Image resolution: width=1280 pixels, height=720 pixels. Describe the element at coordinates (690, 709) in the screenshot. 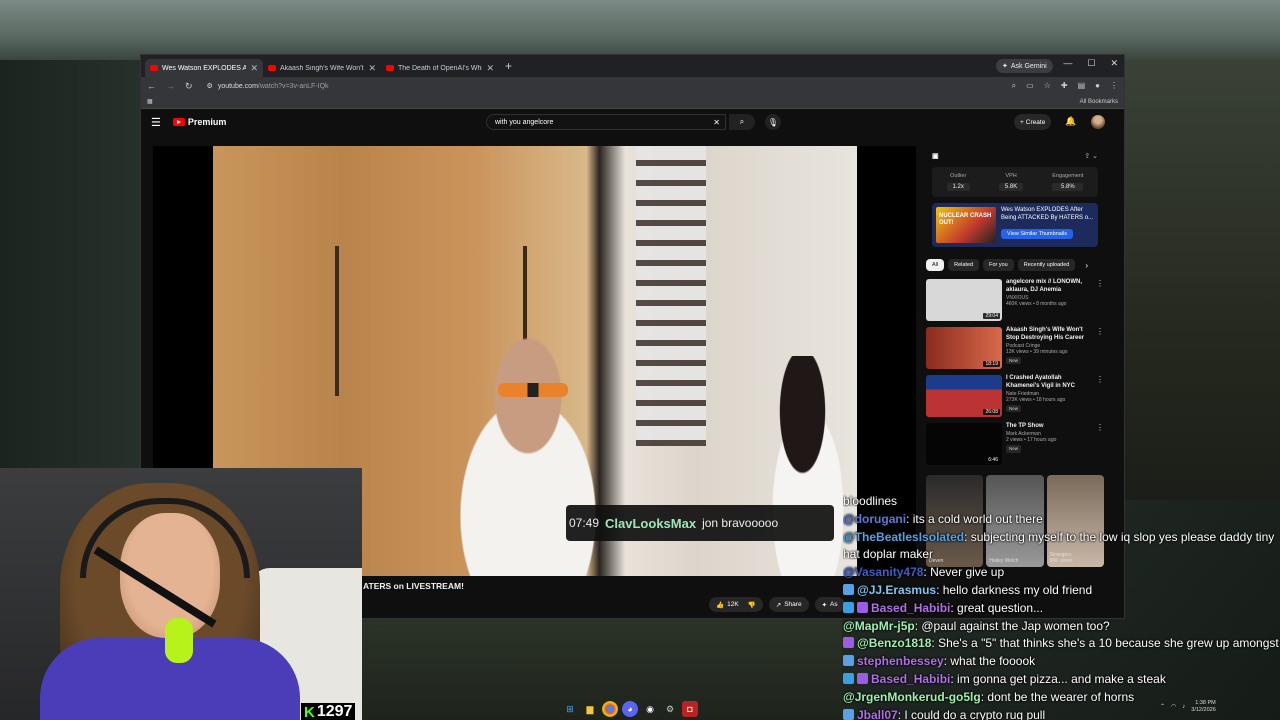

I see `app-icon: ◘` at that location.